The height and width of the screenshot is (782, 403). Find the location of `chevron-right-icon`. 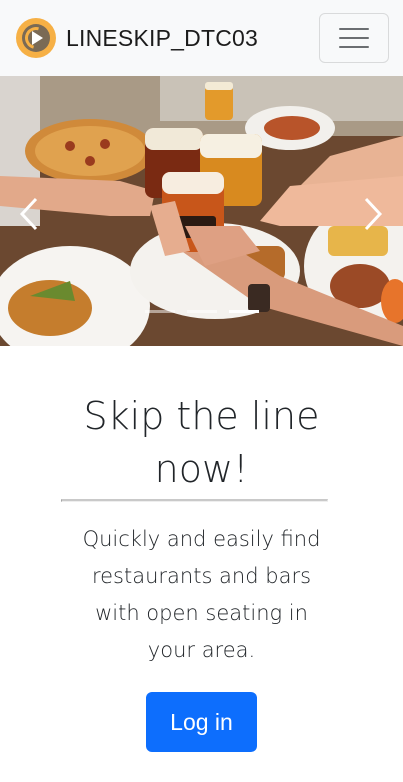

chevron-right-icon is located at coordinates (373, 214).